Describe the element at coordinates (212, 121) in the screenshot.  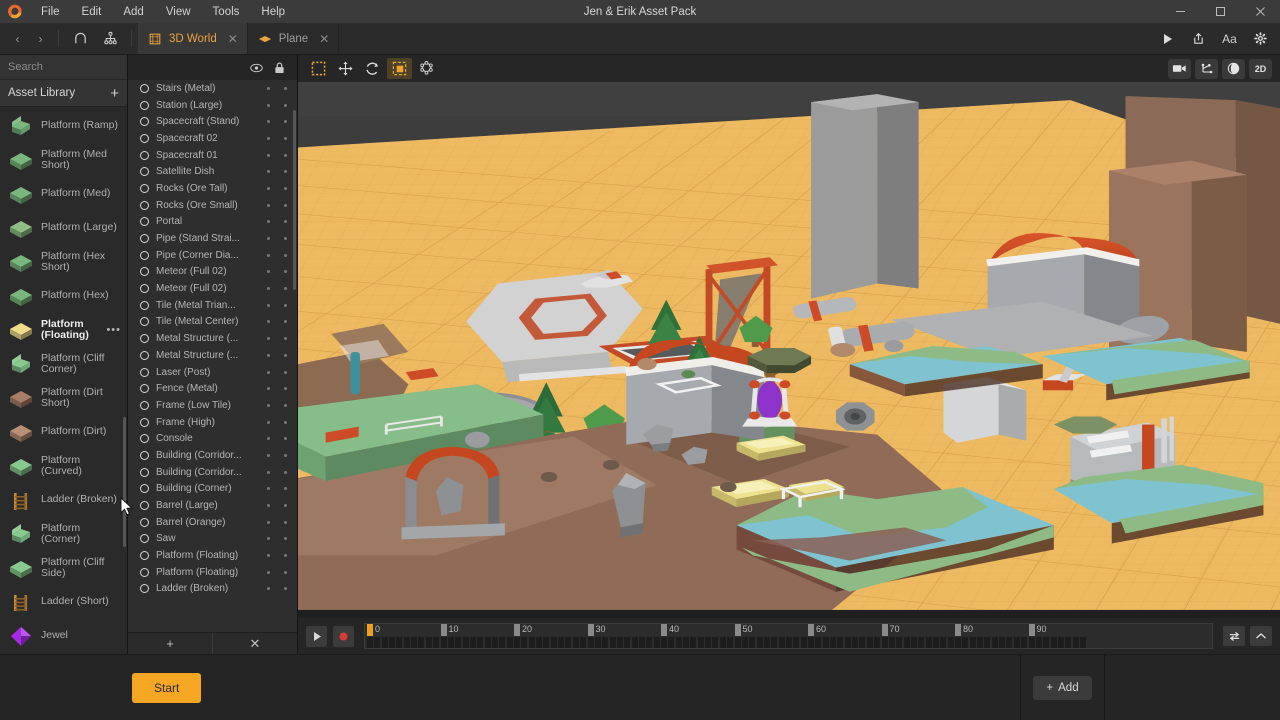
I see `outliner-item: Spacecraft (Stand)` at that location.